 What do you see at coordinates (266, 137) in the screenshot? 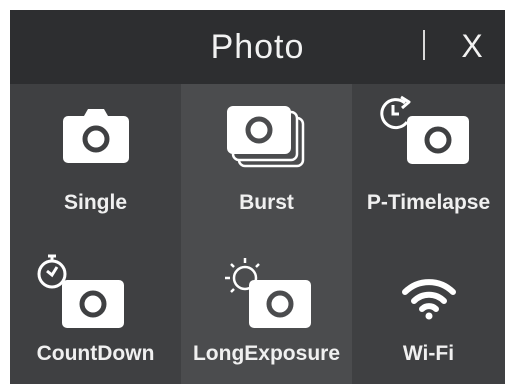
I see `burst-camera-icon` at bounding box center [266, 137].